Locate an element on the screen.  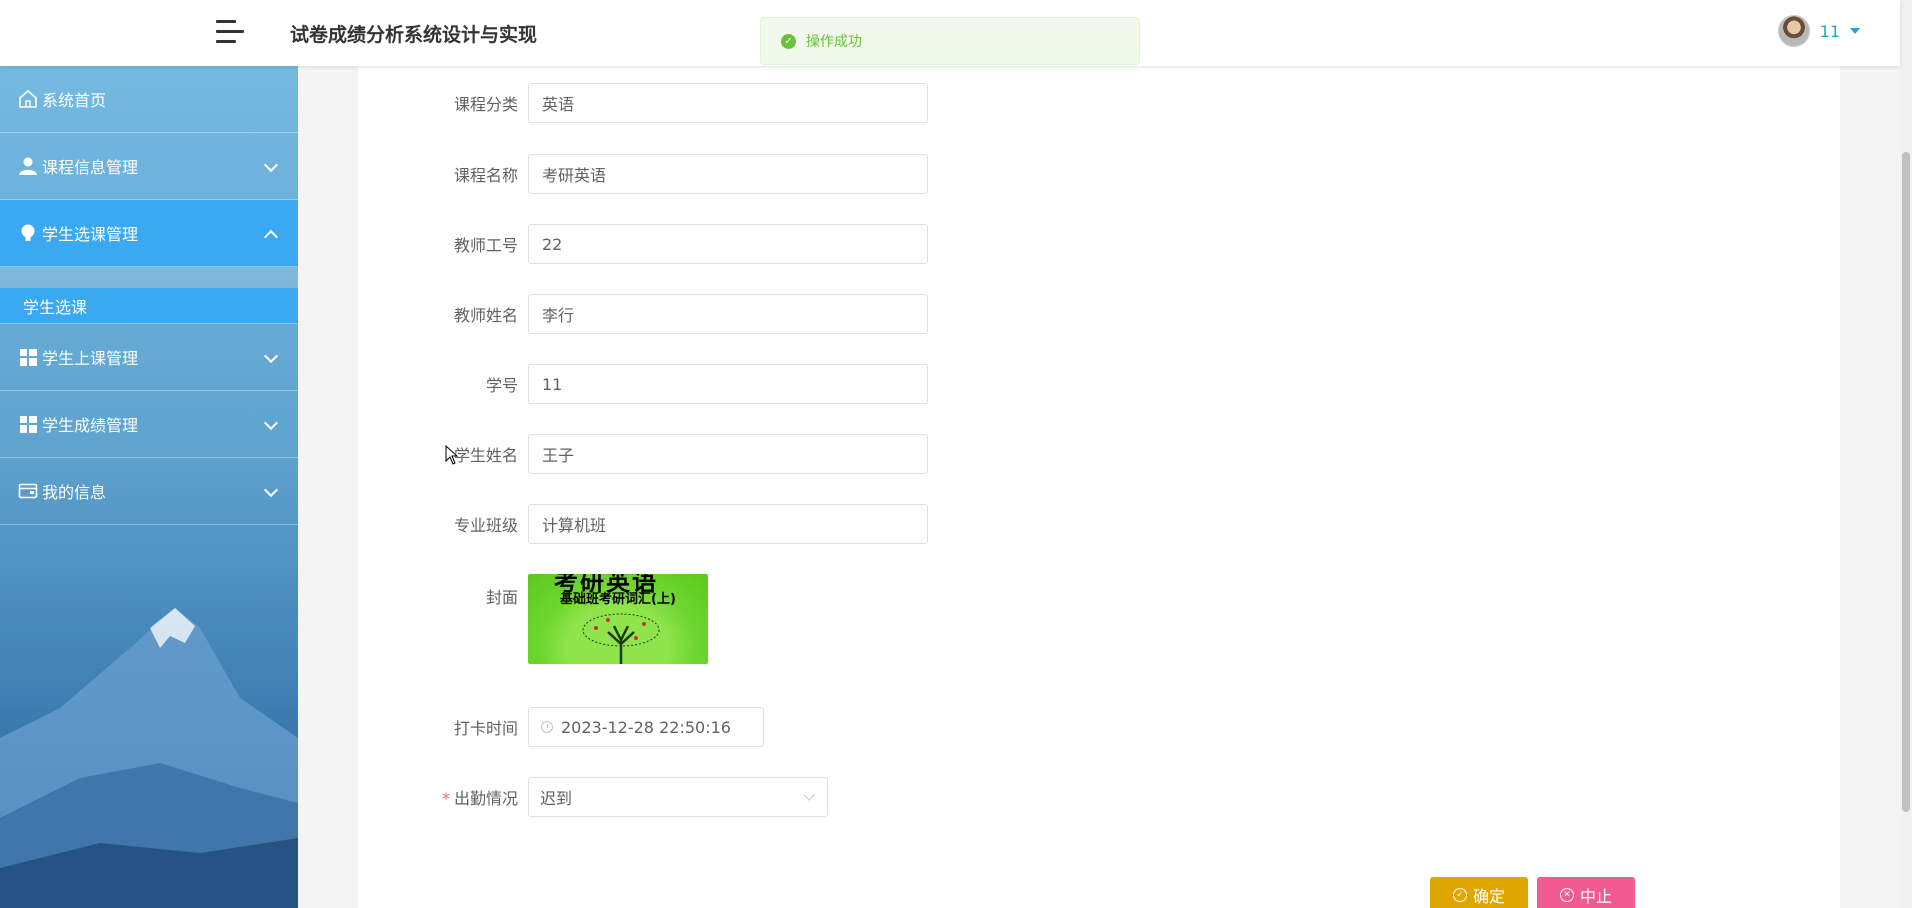
page-scrollbar is located at coordinates (1906, 454).